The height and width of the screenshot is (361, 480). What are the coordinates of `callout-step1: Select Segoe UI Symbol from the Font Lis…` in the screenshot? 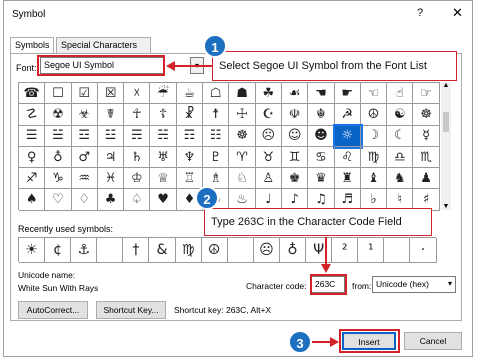 It's located at (334, 66).